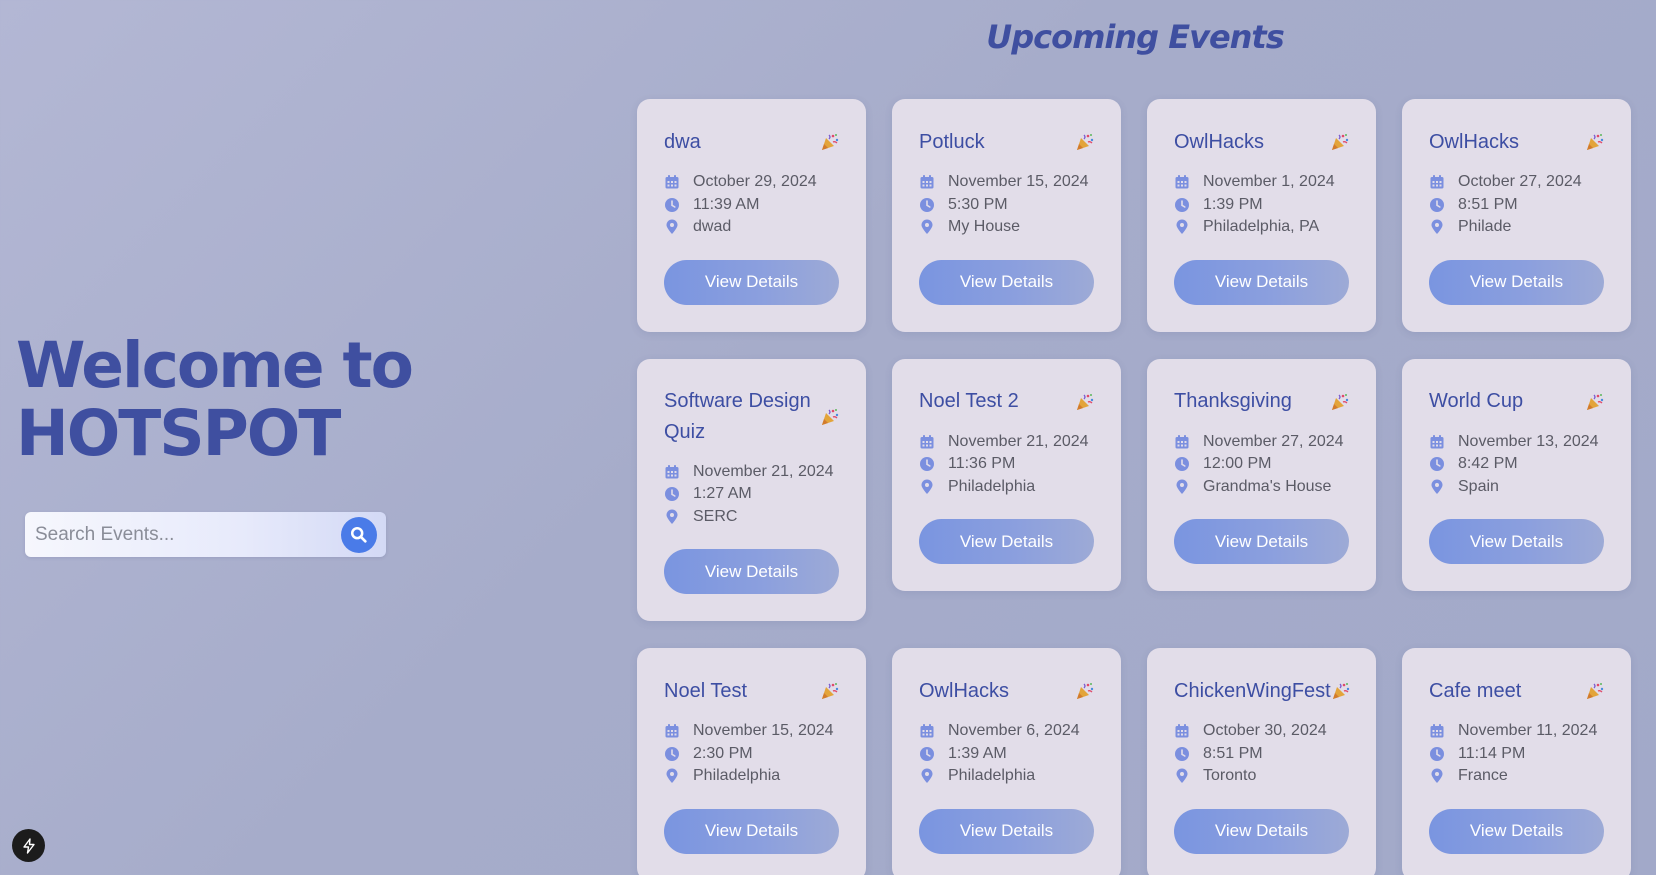 The width and height of the screenshot is (1656, 875). Describe the element at coordinates (1517, 776) in the screenshot. I see `event-location: France` at that location.